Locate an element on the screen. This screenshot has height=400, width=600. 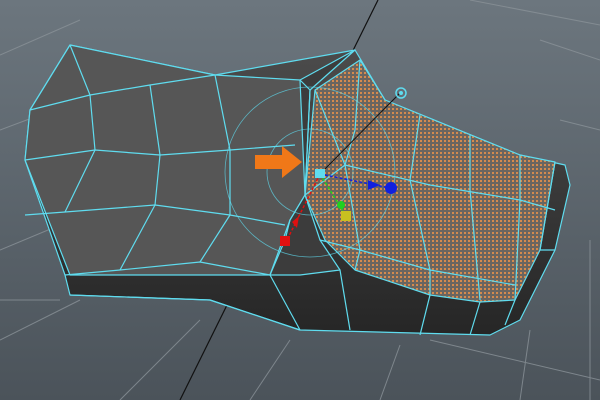
z-axis-cube is located at coordinates (391, 188).